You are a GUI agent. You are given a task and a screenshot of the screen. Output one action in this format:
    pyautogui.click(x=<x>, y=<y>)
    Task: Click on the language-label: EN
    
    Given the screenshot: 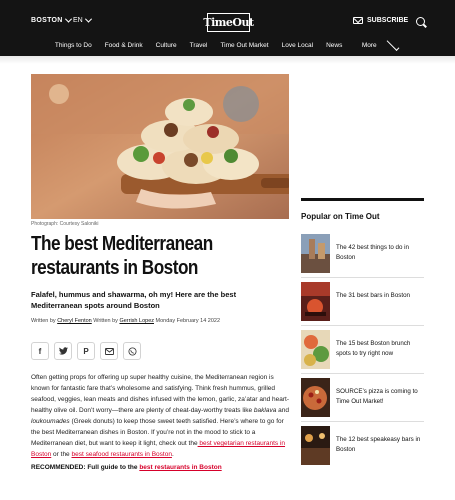 What is the action you would take?
    pyautogui.click(x=78, y=20)
    